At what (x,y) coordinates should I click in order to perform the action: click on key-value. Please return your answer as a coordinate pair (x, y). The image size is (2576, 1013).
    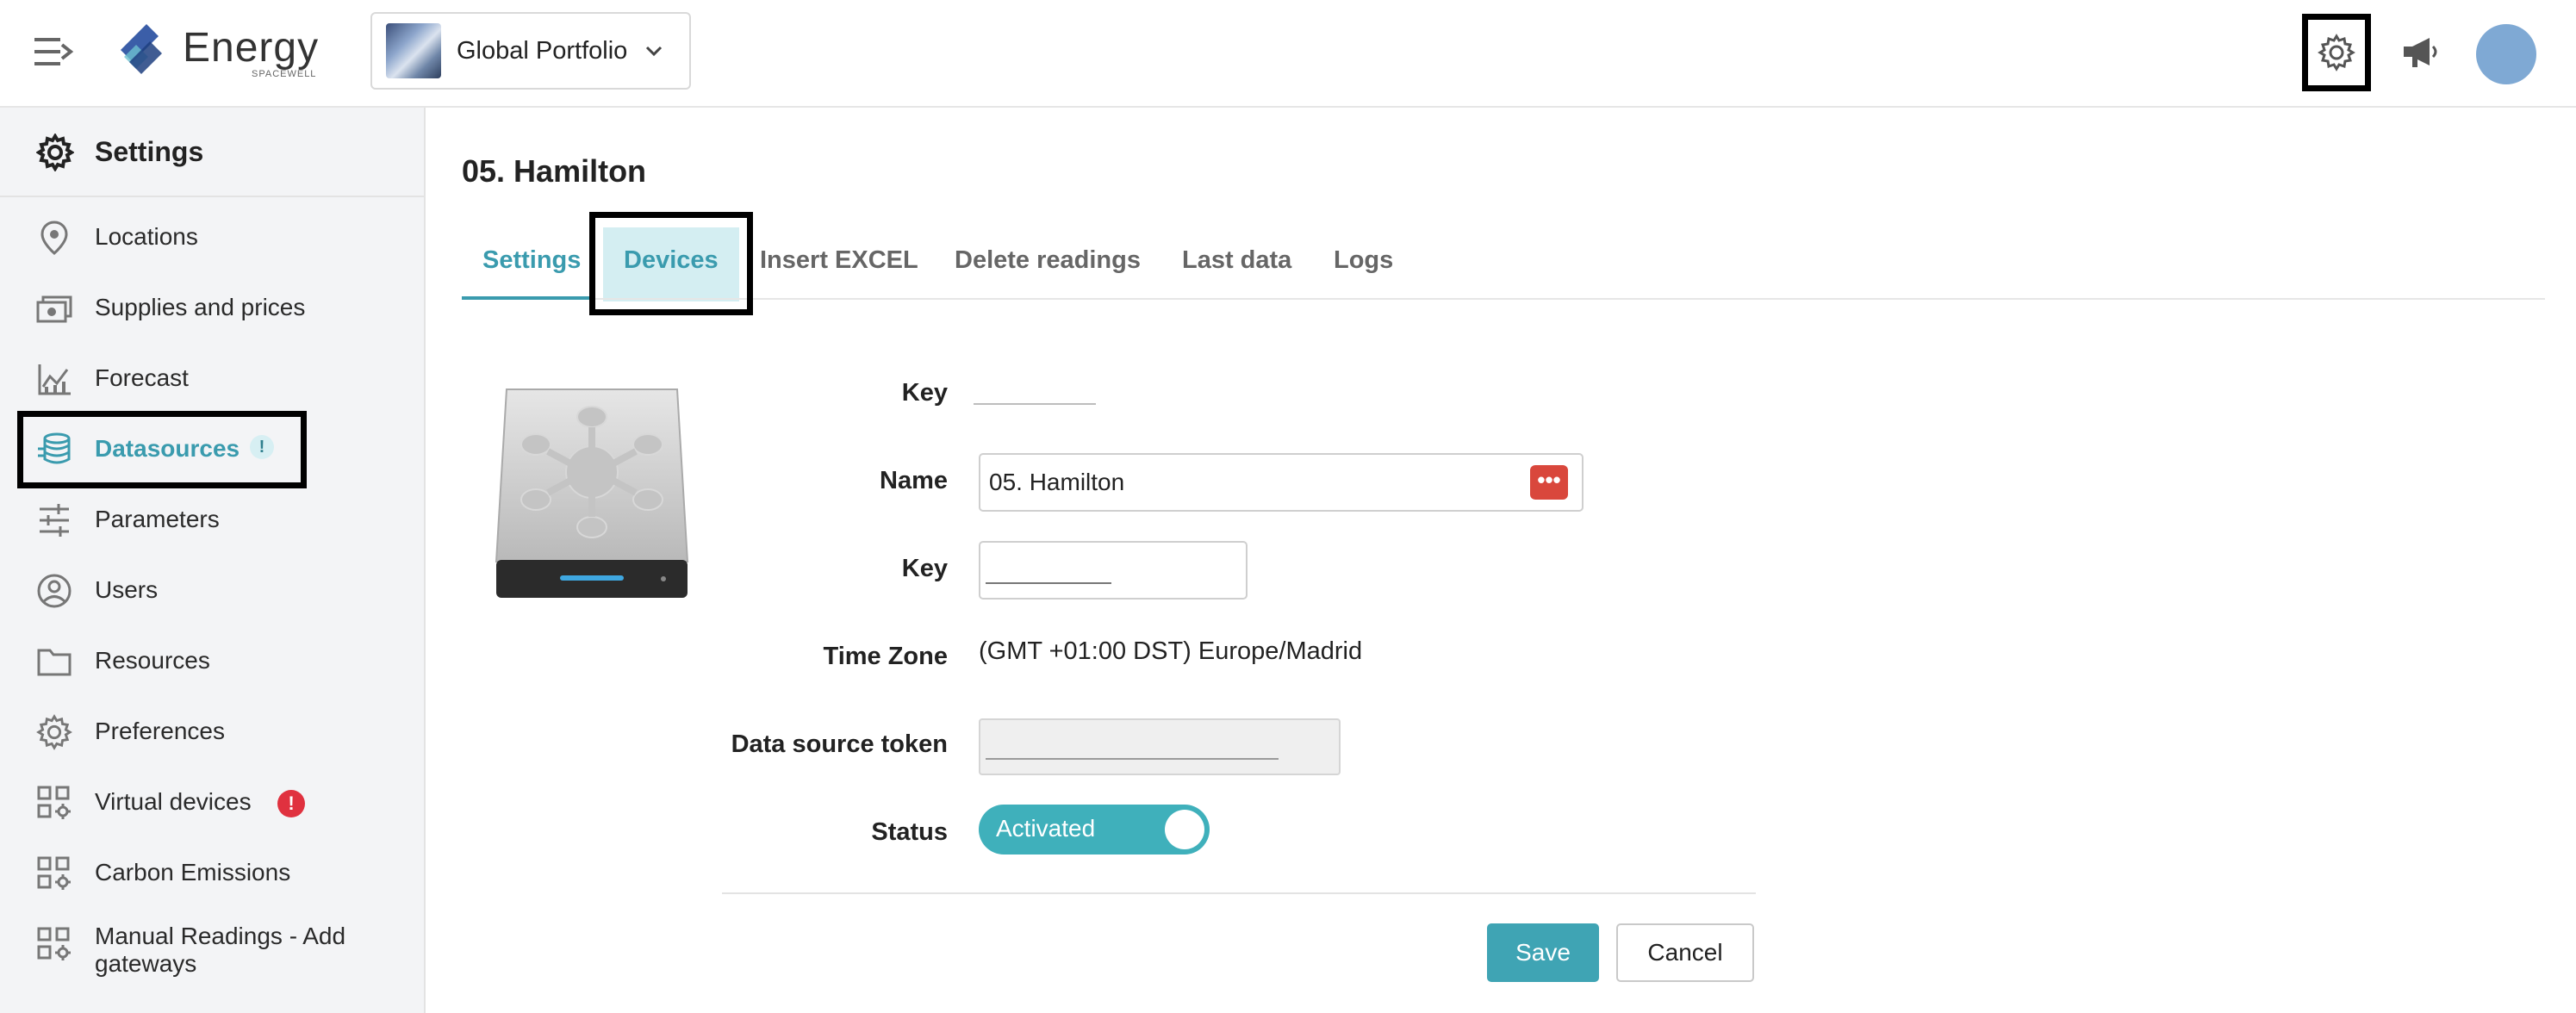
    Looking at the image, I should click on (1035, 394).